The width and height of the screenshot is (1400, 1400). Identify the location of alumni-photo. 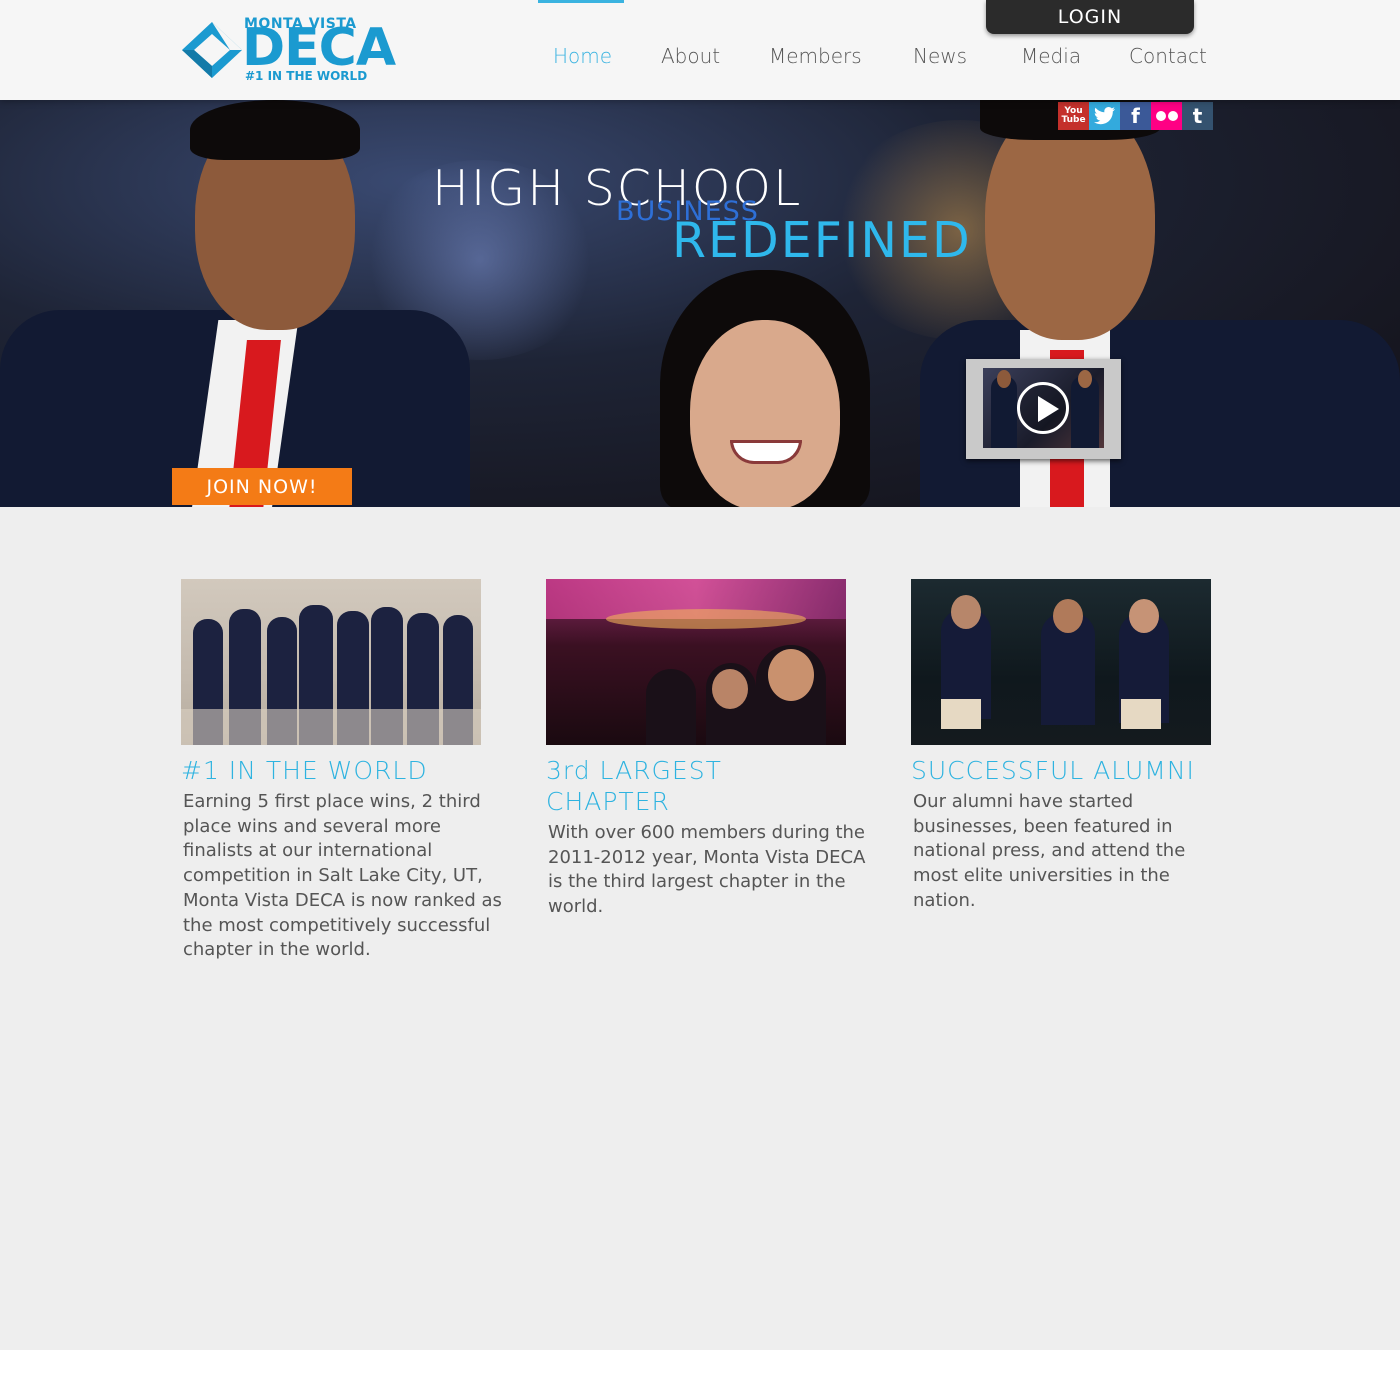
(1061, 662).